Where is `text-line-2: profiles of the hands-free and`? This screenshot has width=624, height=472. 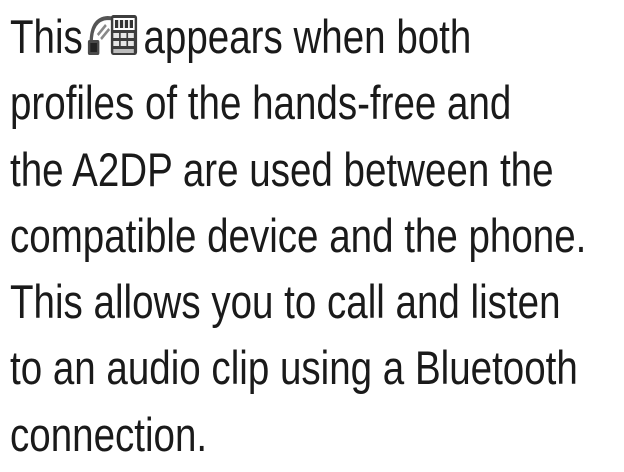
text-line-2: profiles of the hands-free and is located at coordinates (261, 103).